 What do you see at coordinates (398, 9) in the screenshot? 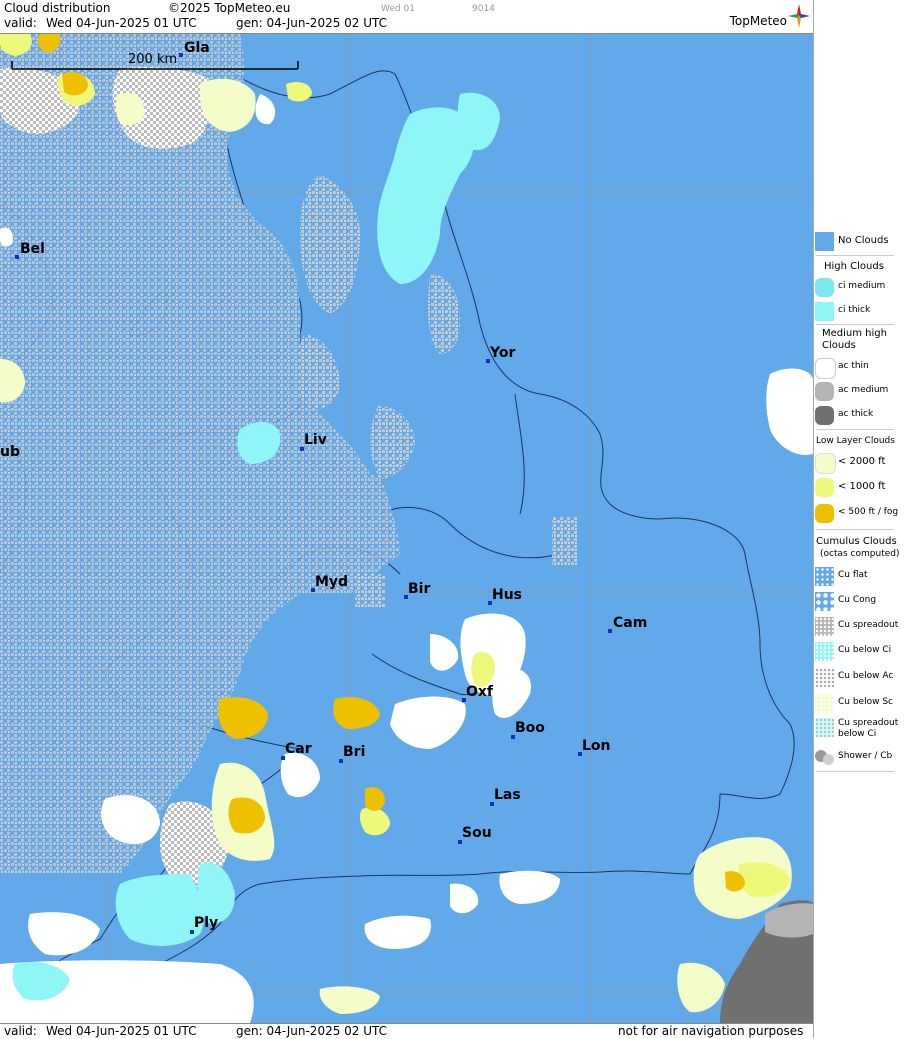
I see `day-small: Wed 01` at bounding box center [398, 9].